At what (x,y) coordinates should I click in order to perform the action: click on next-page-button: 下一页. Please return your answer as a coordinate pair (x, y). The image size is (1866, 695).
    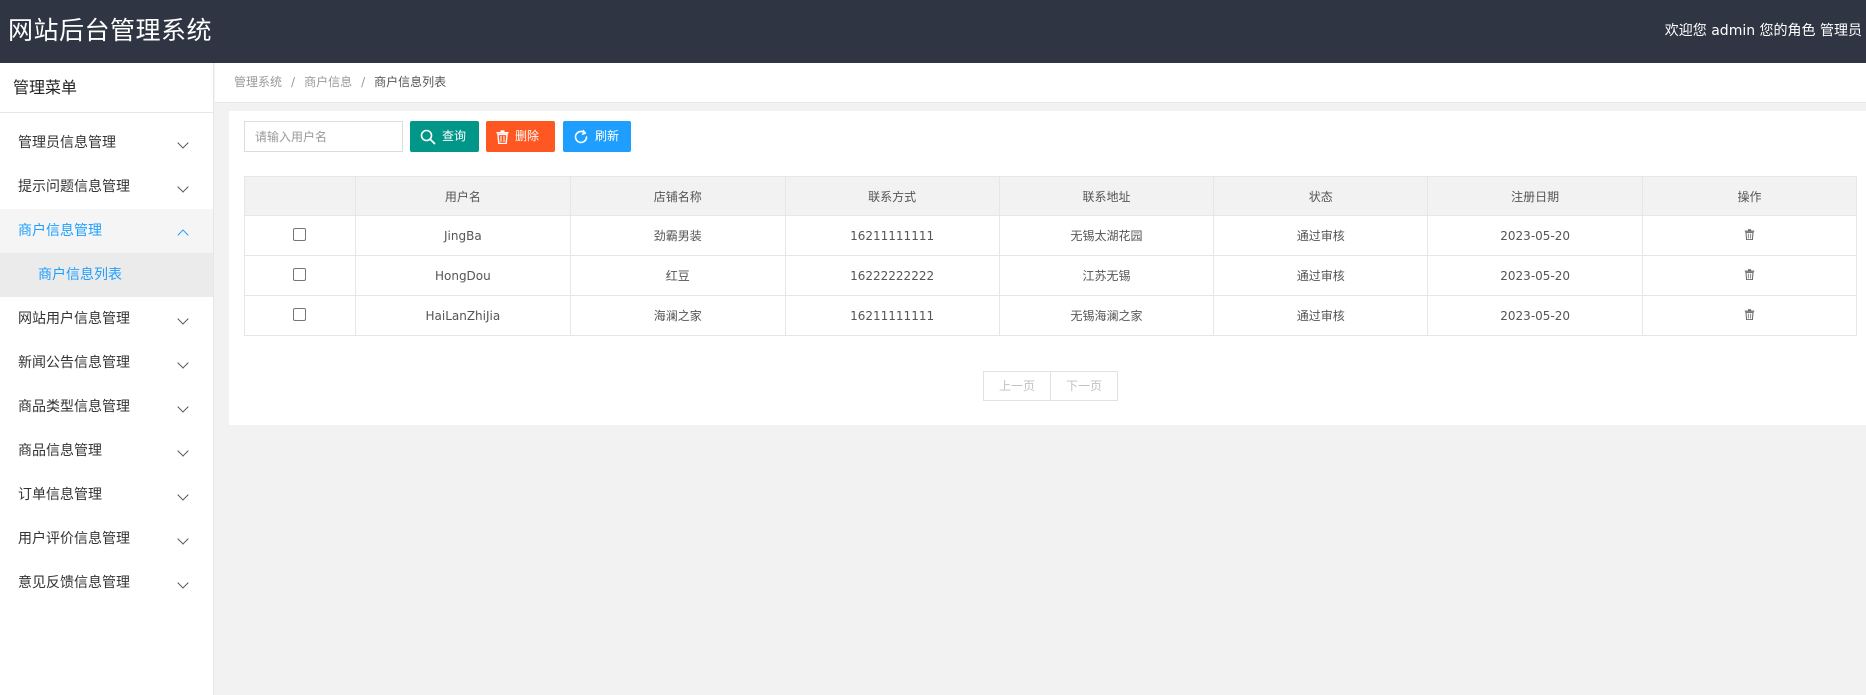
    Looking at the image, I should click on (1083, 386).